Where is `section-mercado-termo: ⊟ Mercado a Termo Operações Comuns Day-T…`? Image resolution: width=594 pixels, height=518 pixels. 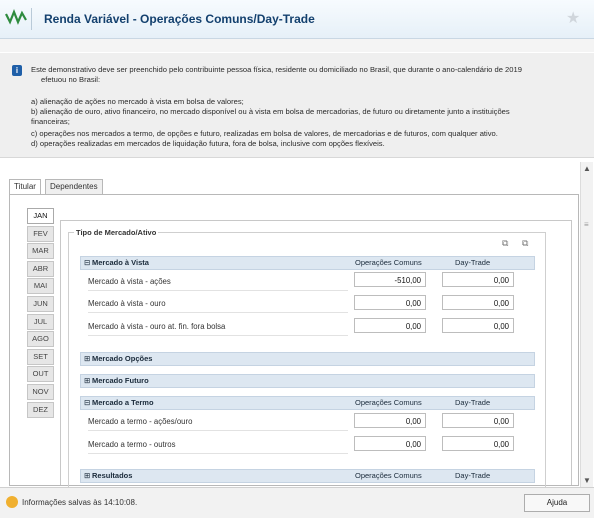
section-mercado-termo: ⊟ Mercado a Termo Operações Comuns Day-T… is located at coordinates (307, 403).